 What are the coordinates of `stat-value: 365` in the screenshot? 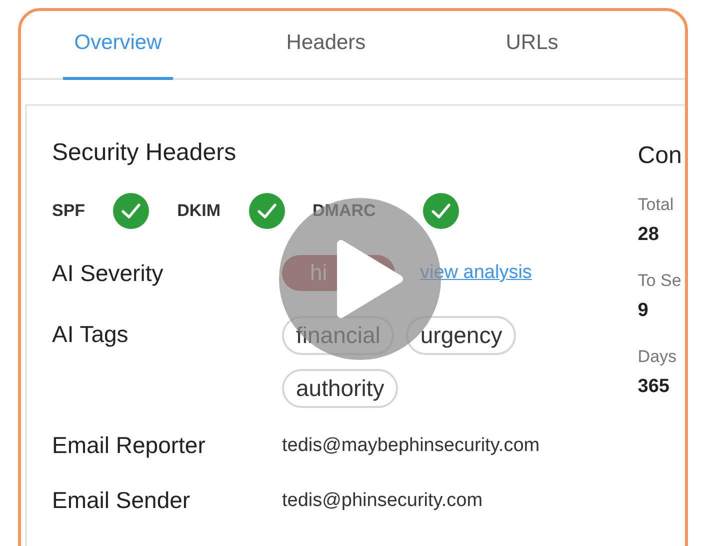 It's located at (654, 387).